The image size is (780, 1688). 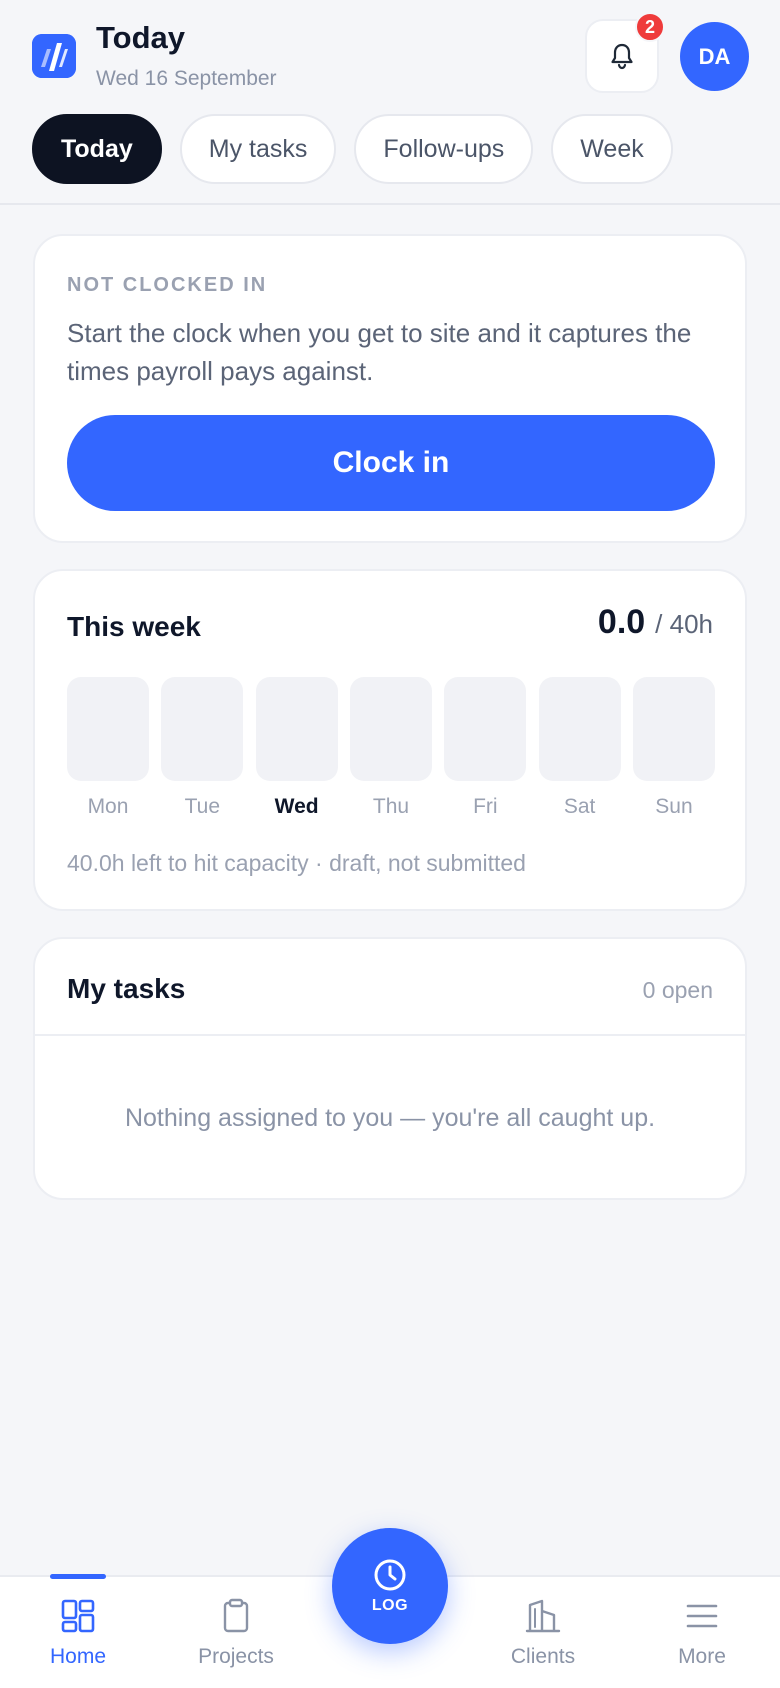 I want to click on day-label: Mon, so click(x=108, y=806).